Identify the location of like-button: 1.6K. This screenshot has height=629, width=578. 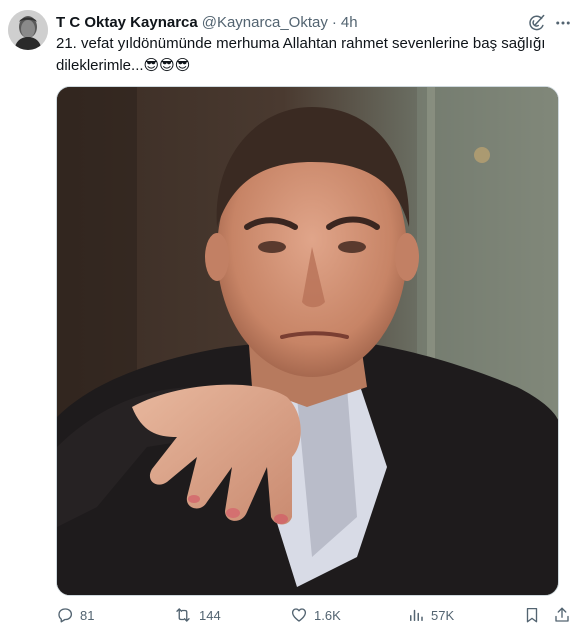
(315, 615).